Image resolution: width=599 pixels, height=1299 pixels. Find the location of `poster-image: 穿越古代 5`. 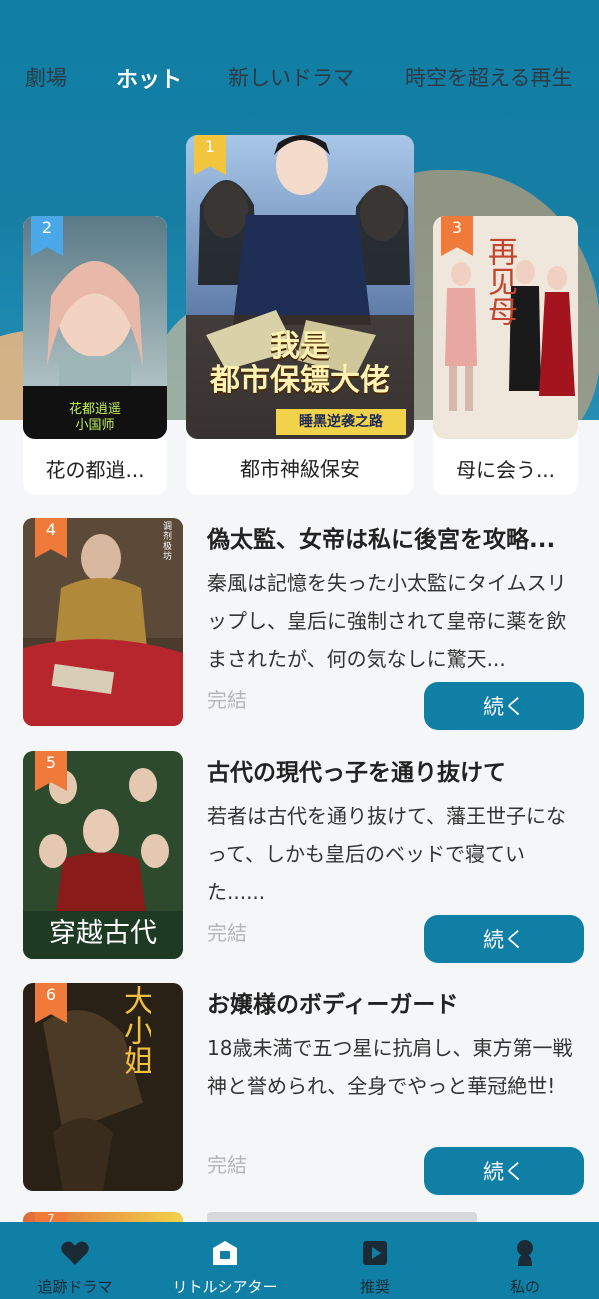

poster-image: 穿越古代 5 is located at coordinates (103, 855).